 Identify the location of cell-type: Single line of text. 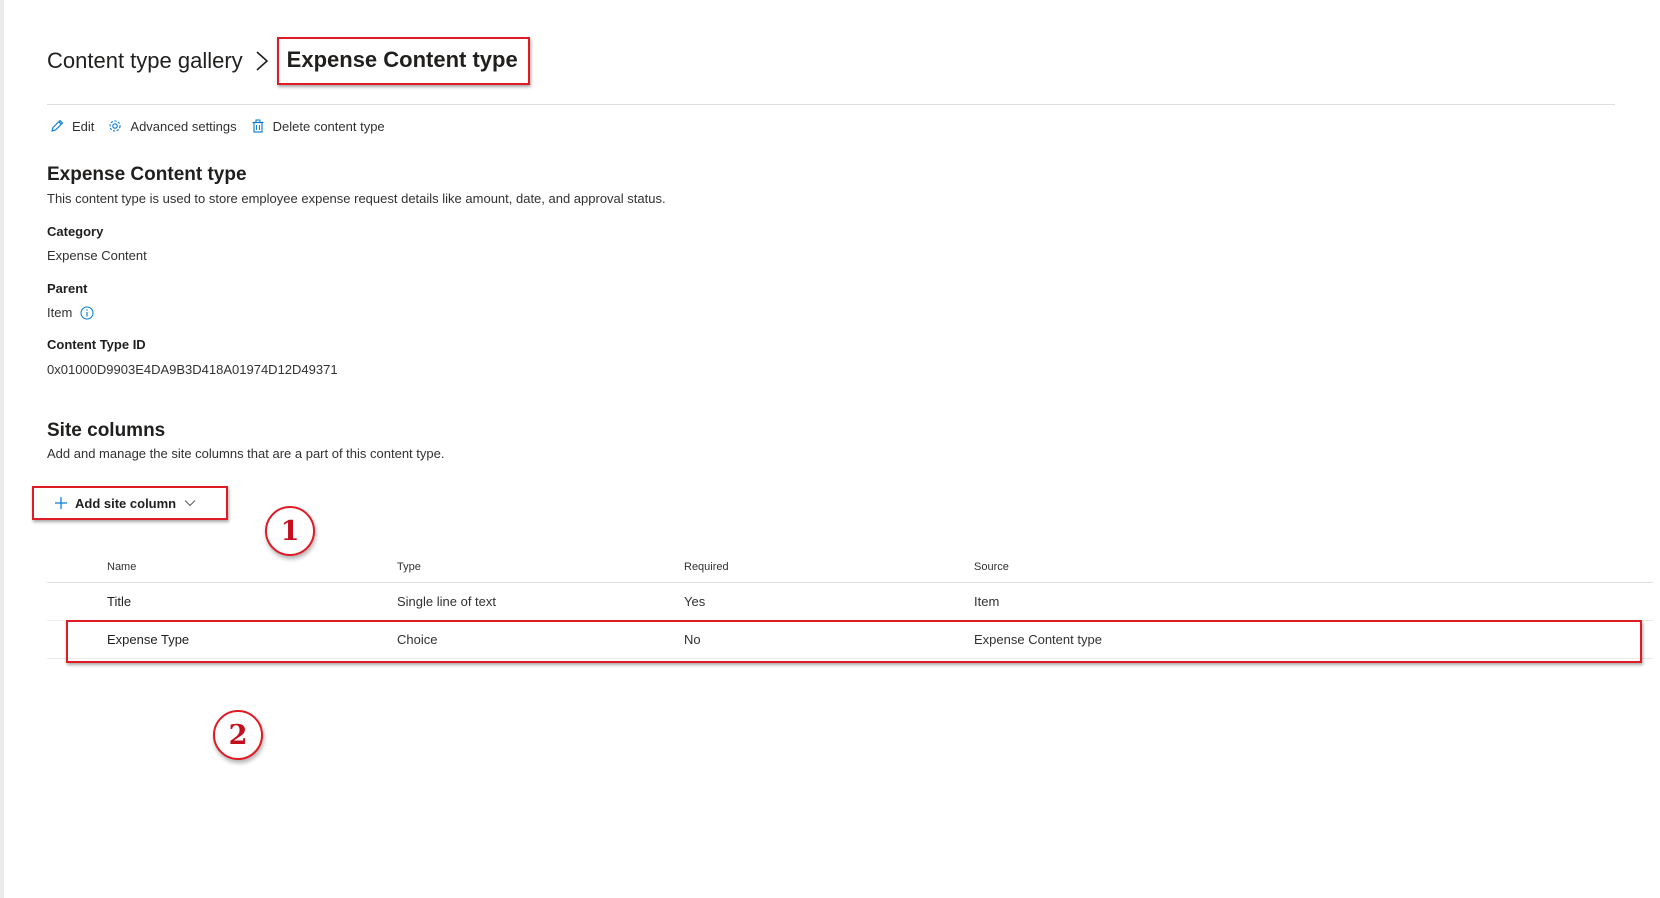
(447, 601).